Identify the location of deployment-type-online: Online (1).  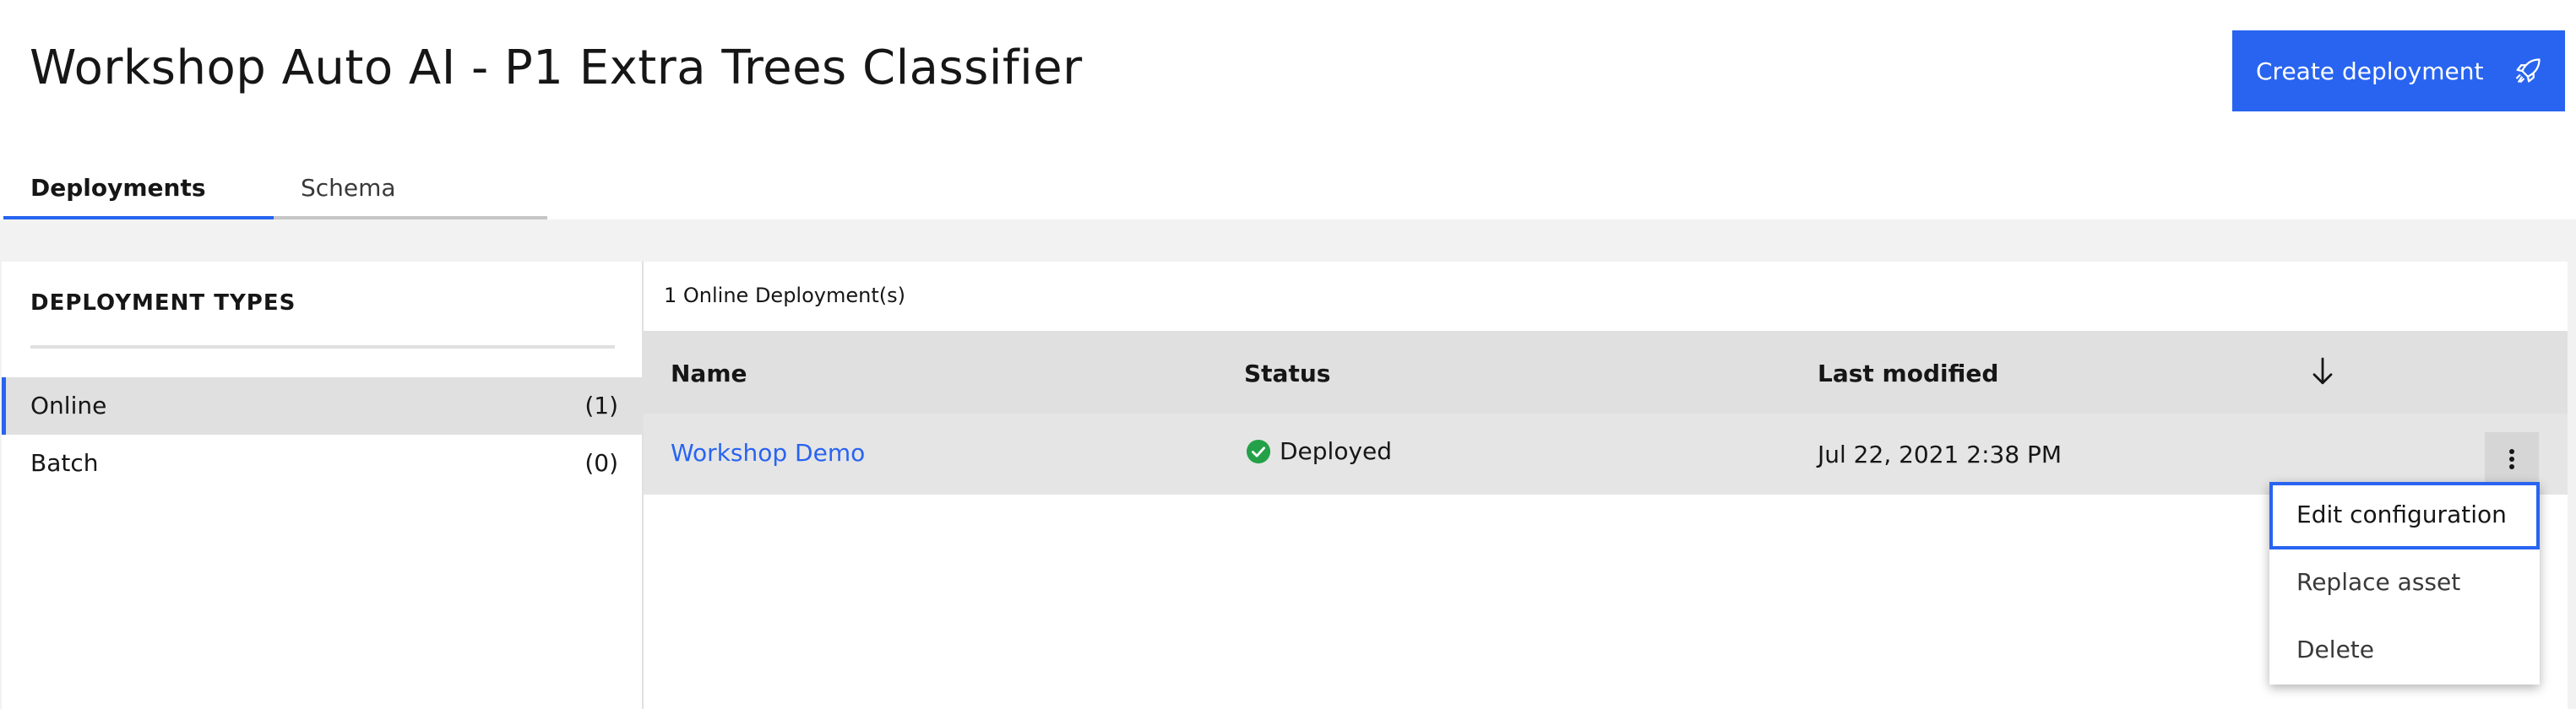
(322, 406).